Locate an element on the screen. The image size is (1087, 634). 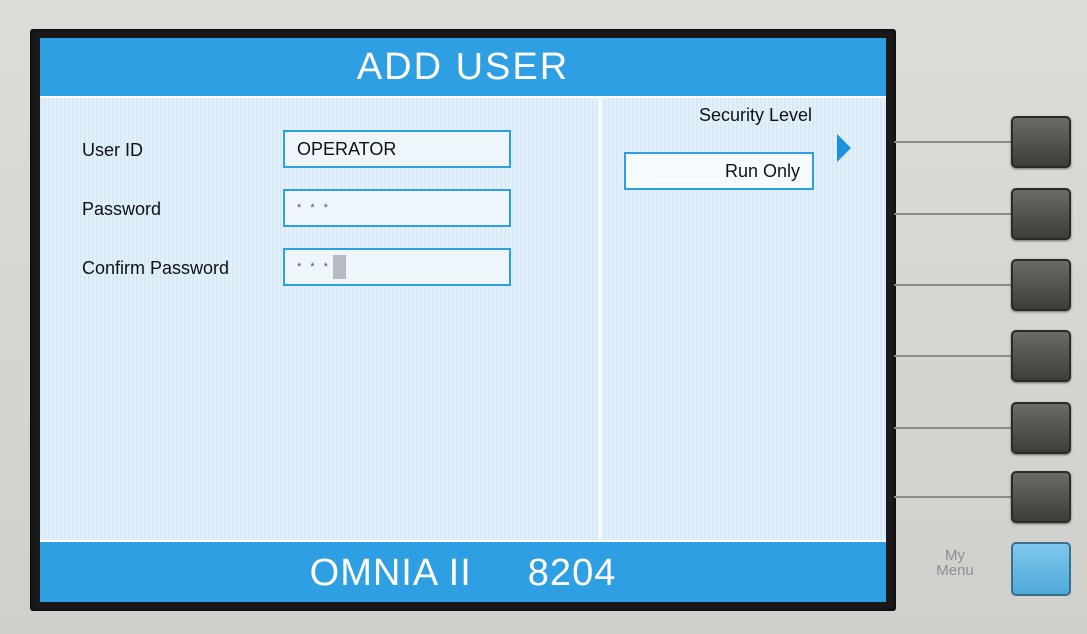
panel-divider is located at coordinates (600, 319).